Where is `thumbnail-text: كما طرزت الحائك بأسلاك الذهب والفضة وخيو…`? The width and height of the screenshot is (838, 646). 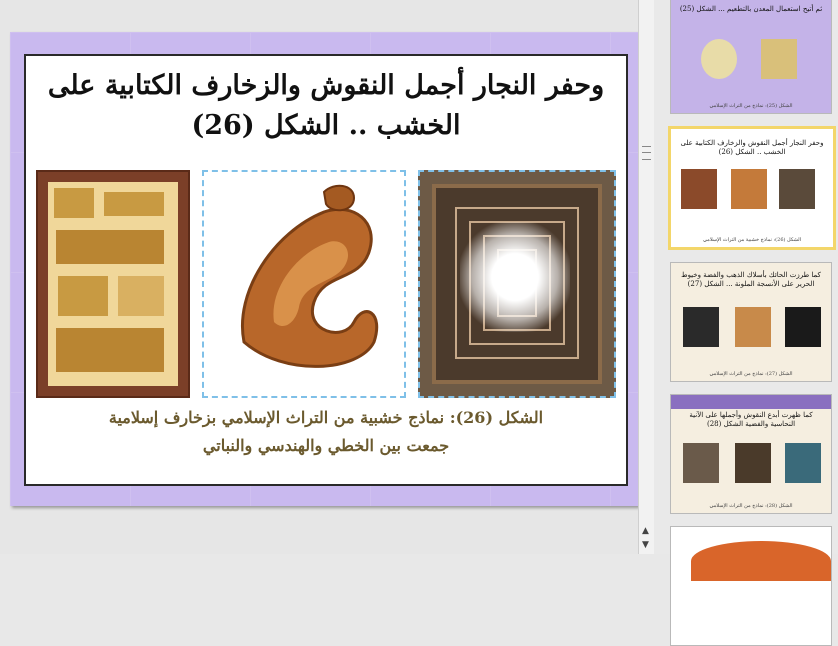
thumbnail-text: كما طرزت الحائك بأسلاك الذهب والفضة وخيو… is located at coordinates (751, 279).